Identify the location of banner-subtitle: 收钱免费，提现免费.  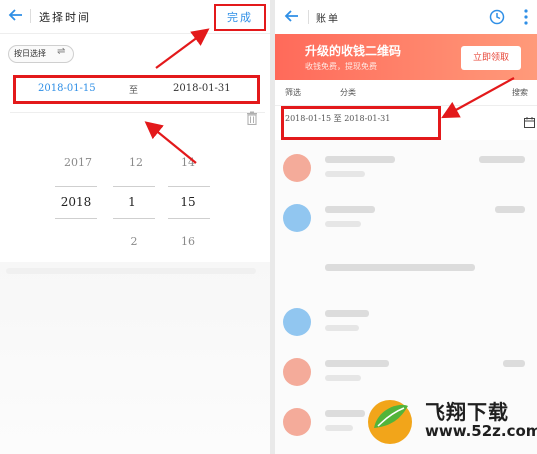
(341, 66).